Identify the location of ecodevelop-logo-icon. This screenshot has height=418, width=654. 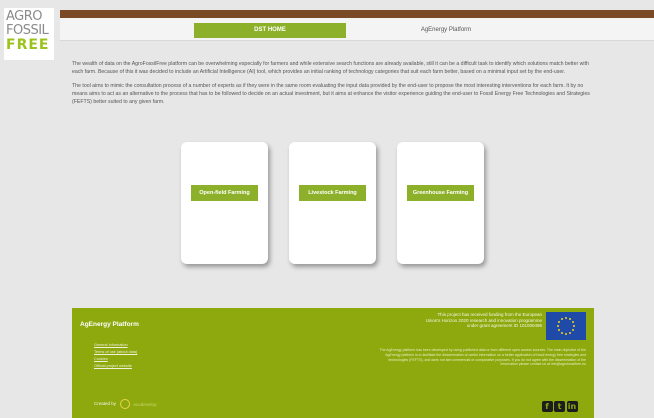
(125, 404).